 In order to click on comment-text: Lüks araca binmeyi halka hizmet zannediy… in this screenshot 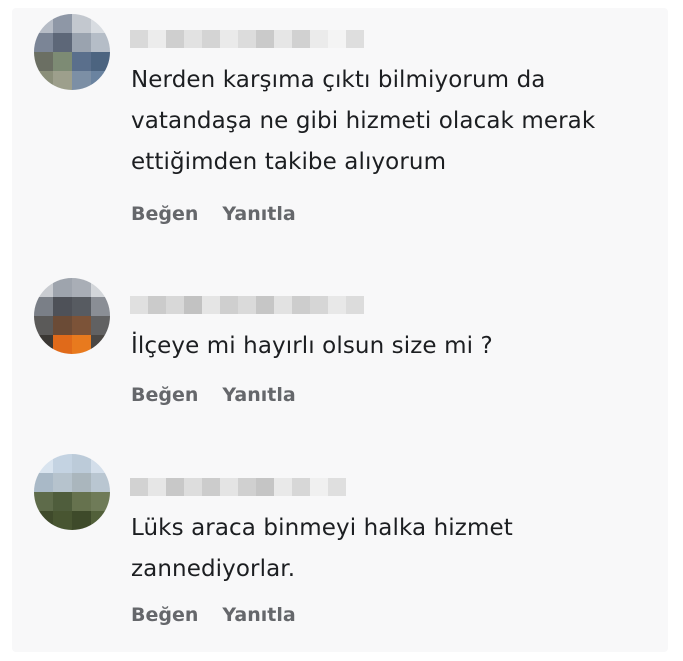, I will do `click(322, 548)`.